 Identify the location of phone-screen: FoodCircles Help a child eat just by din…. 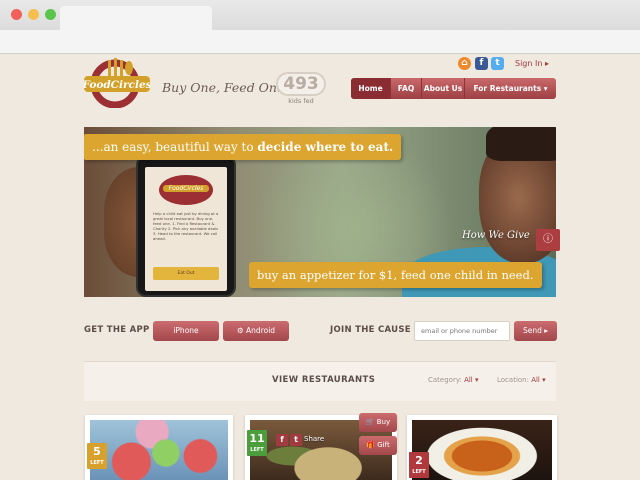
(186, 229).